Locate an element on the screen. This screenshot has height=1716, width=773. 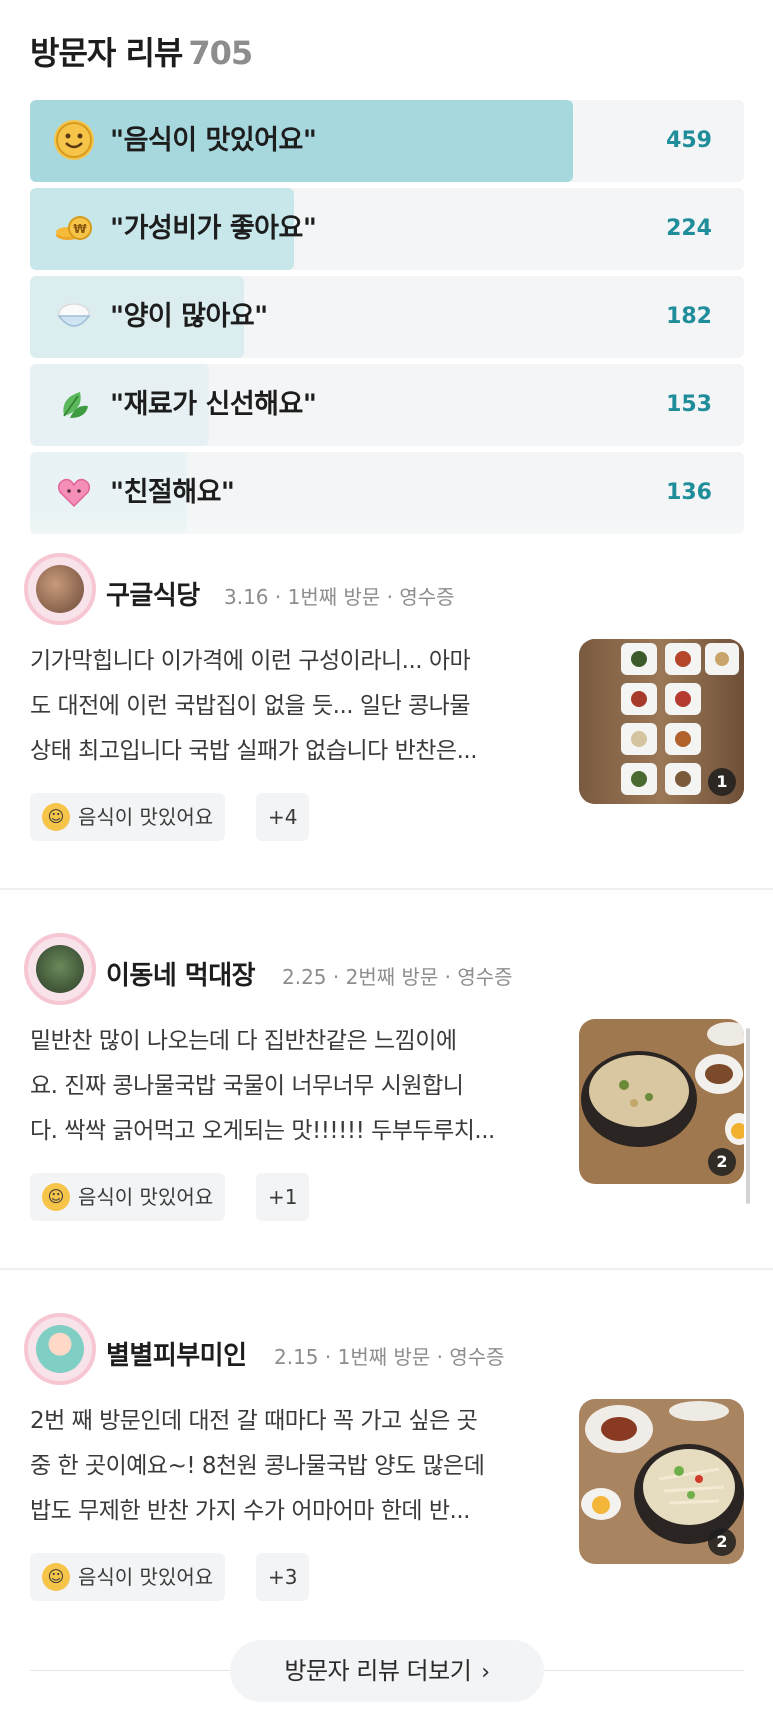
heart-icon is located at coordinates (74, 492).